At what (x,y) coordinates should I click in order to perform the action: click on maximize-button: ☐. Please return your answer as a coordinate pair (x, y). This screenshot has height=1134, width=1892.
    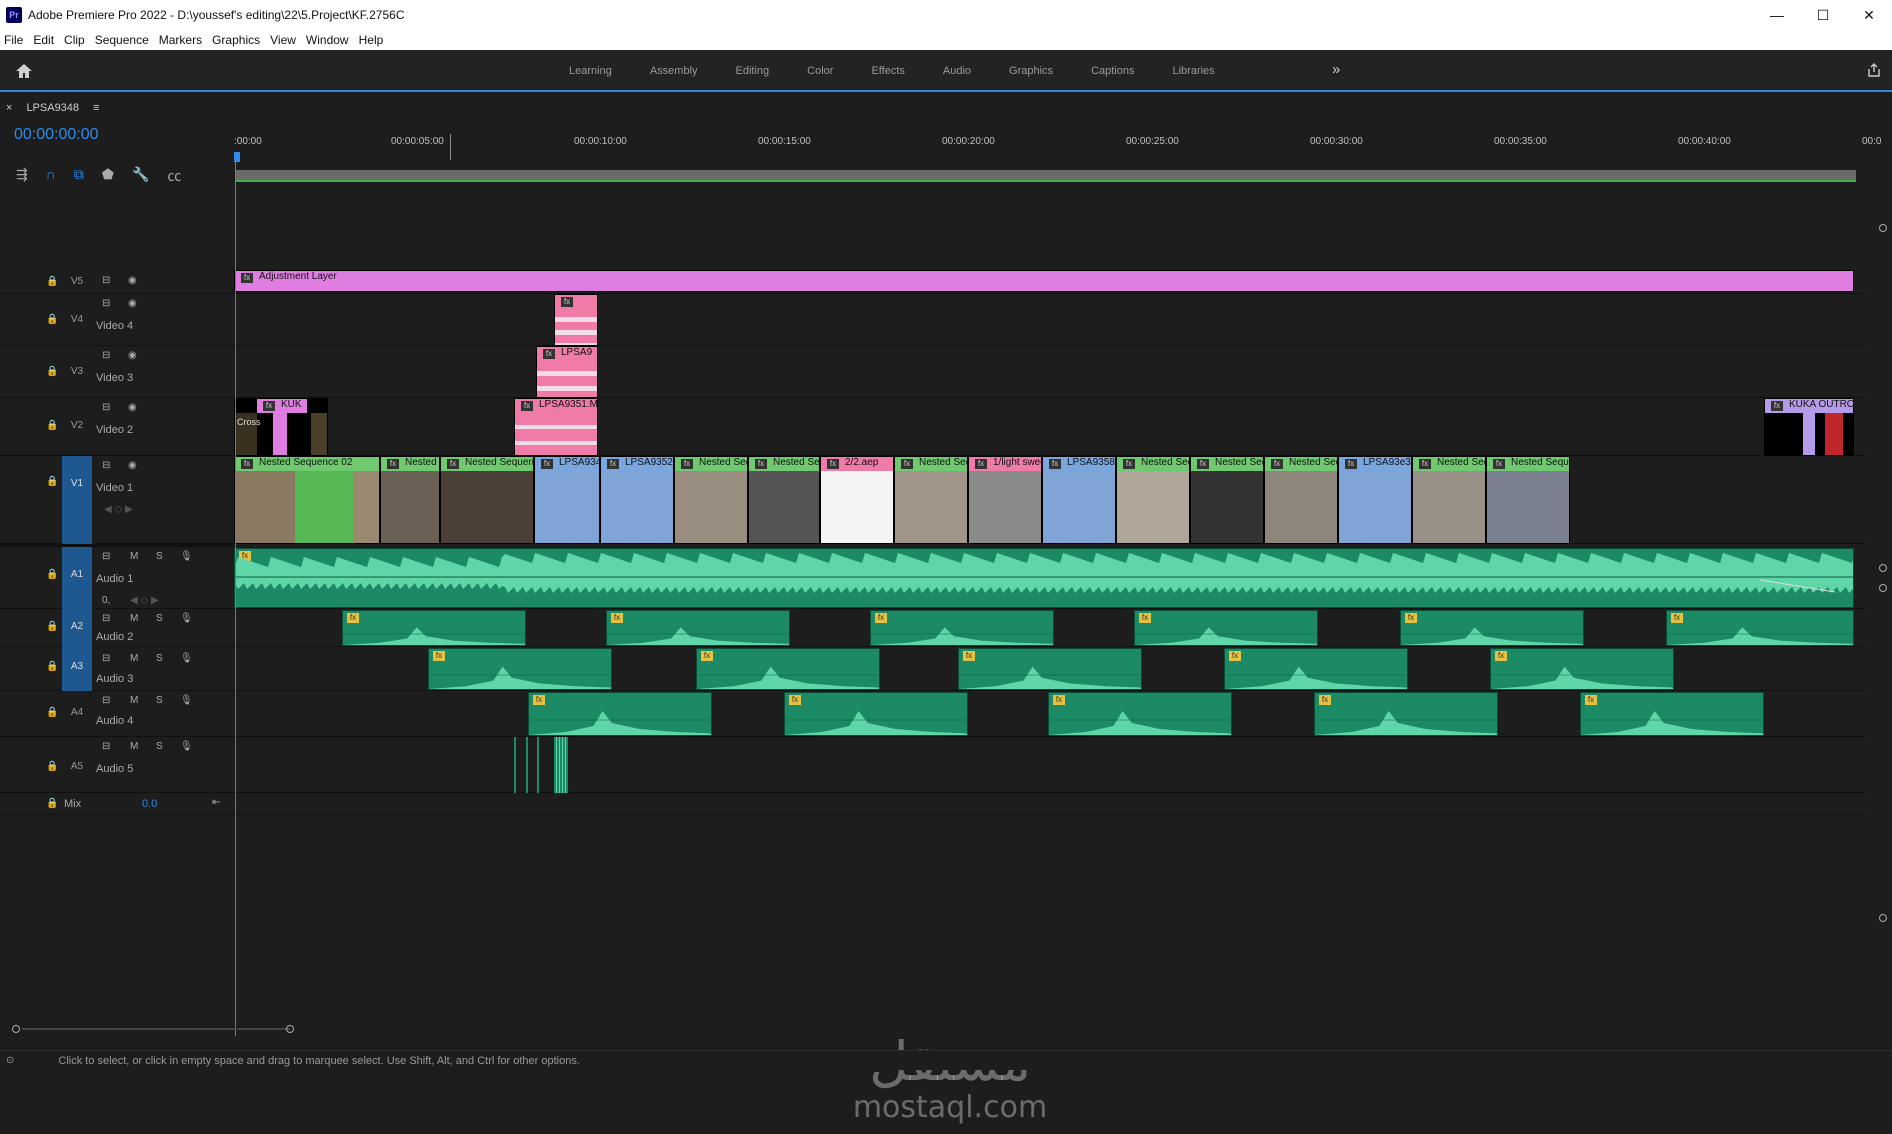
    Looking at the image, I should click on (1823, 15).